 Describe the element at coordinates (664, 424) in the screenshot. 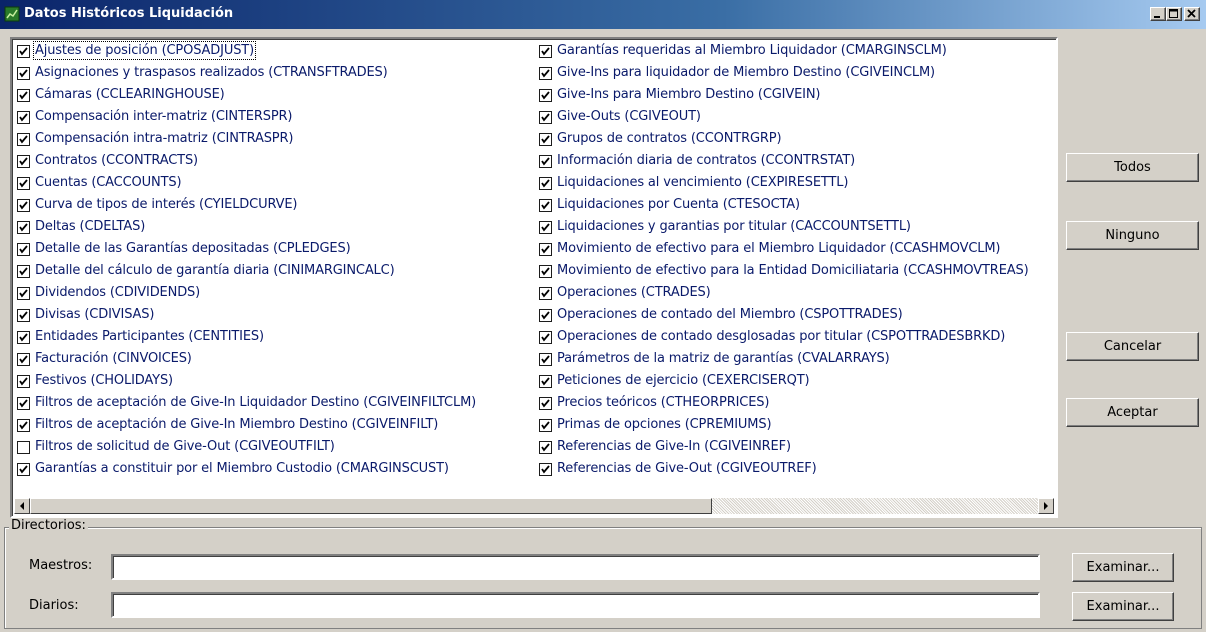

I see `checklist-item-label: Primas de opciones (CPREMIUMS)` at that location.